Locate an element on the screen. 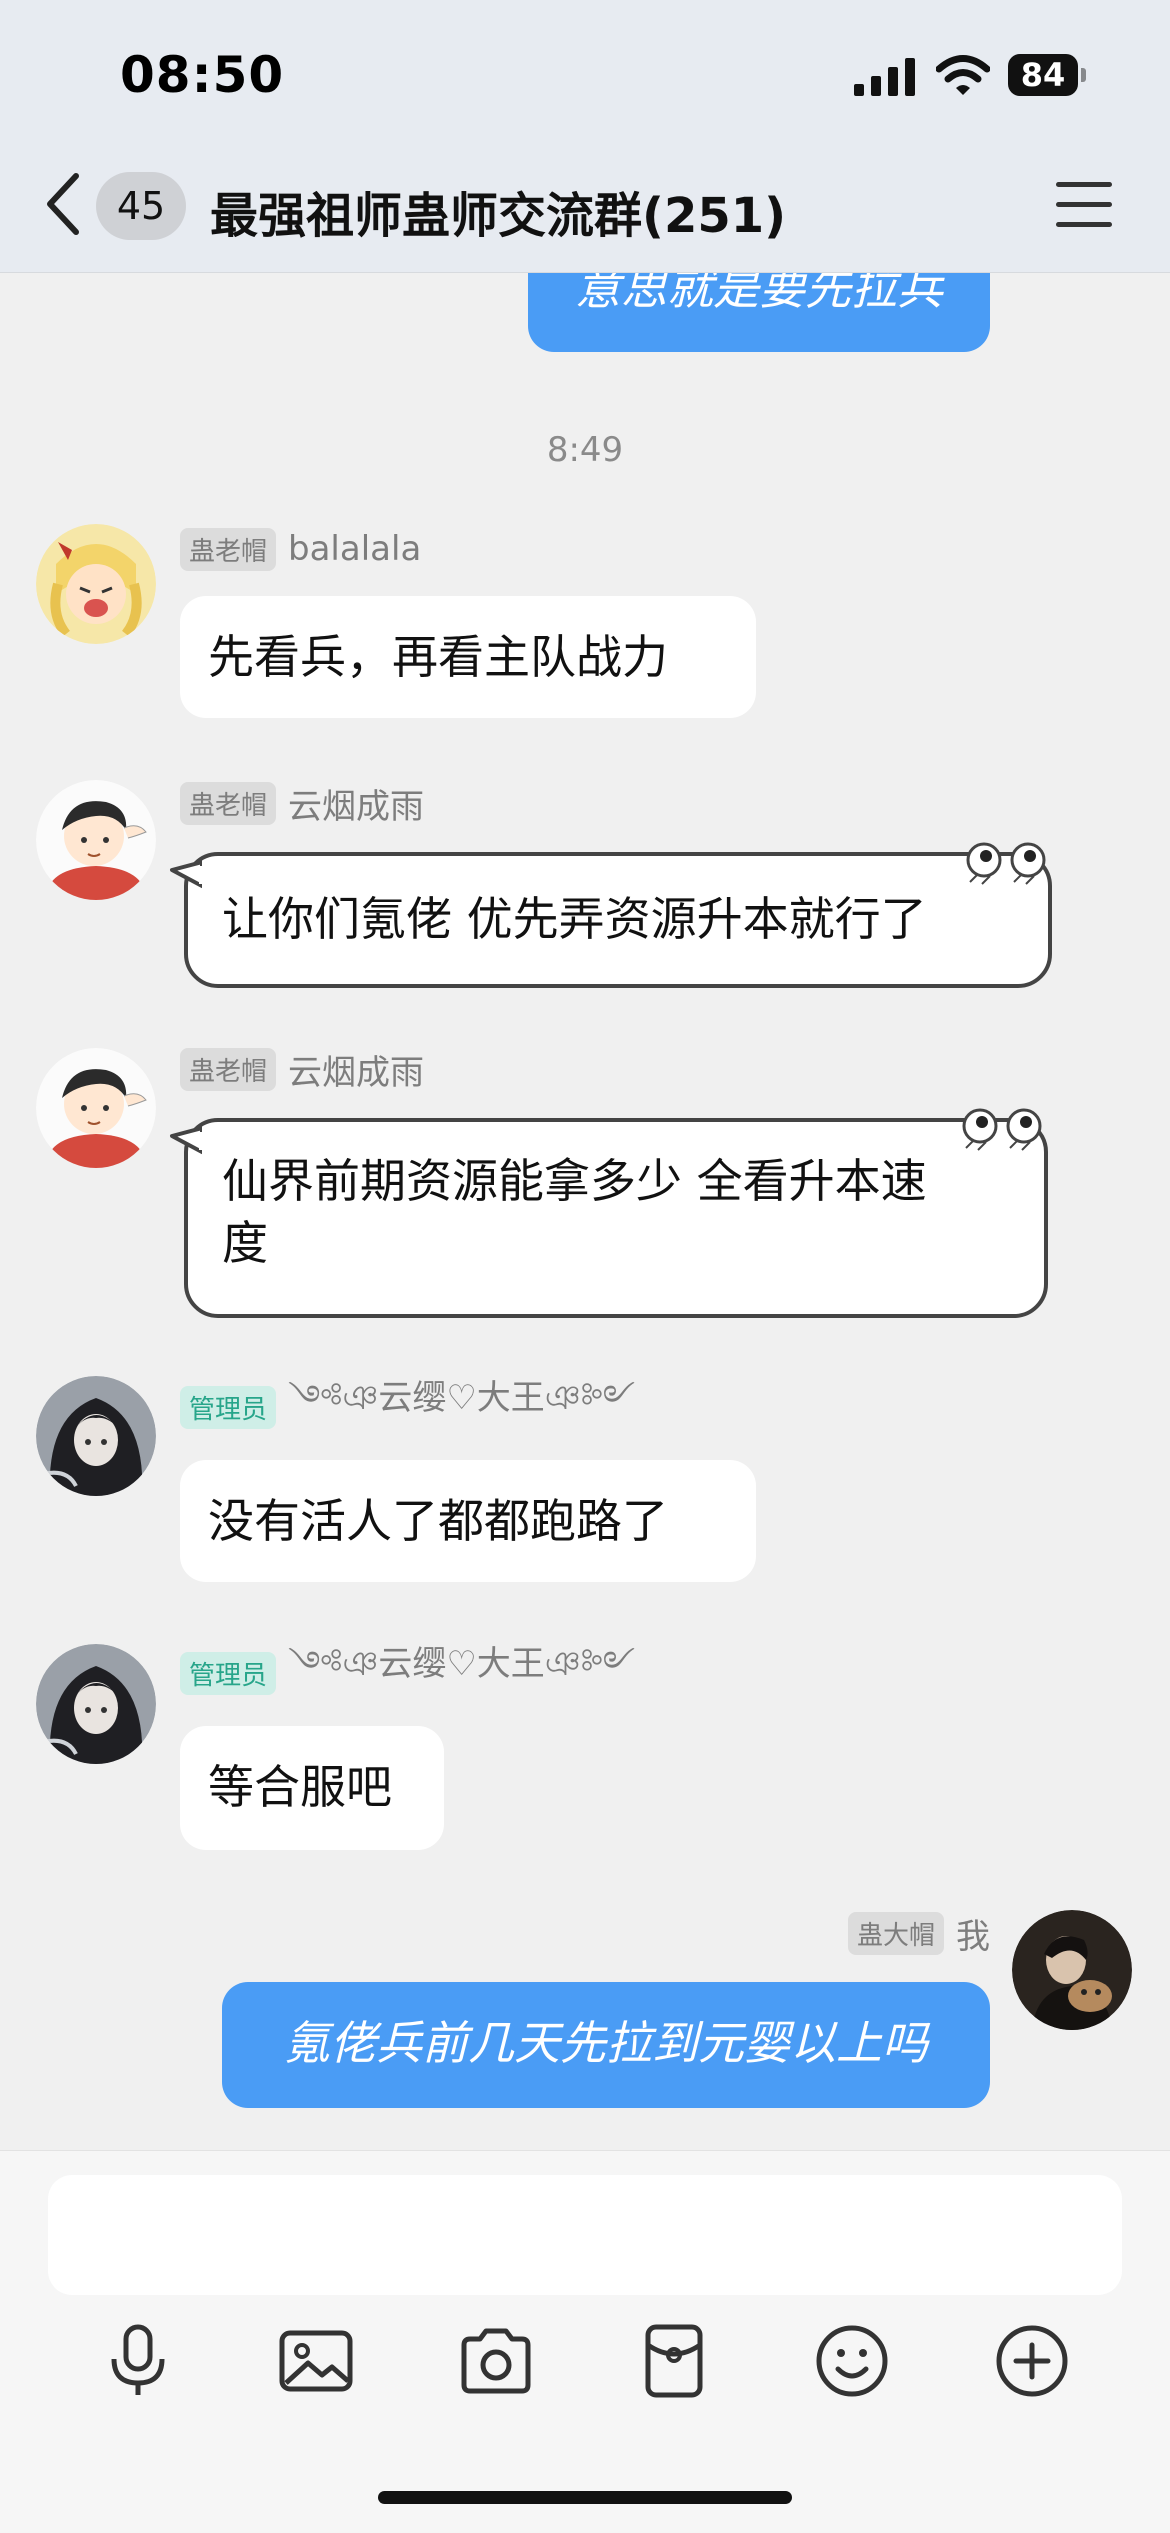 The width and height of the screenshot is (1170, 2533). back-chevron-icon is located at coordinates (62, 204).